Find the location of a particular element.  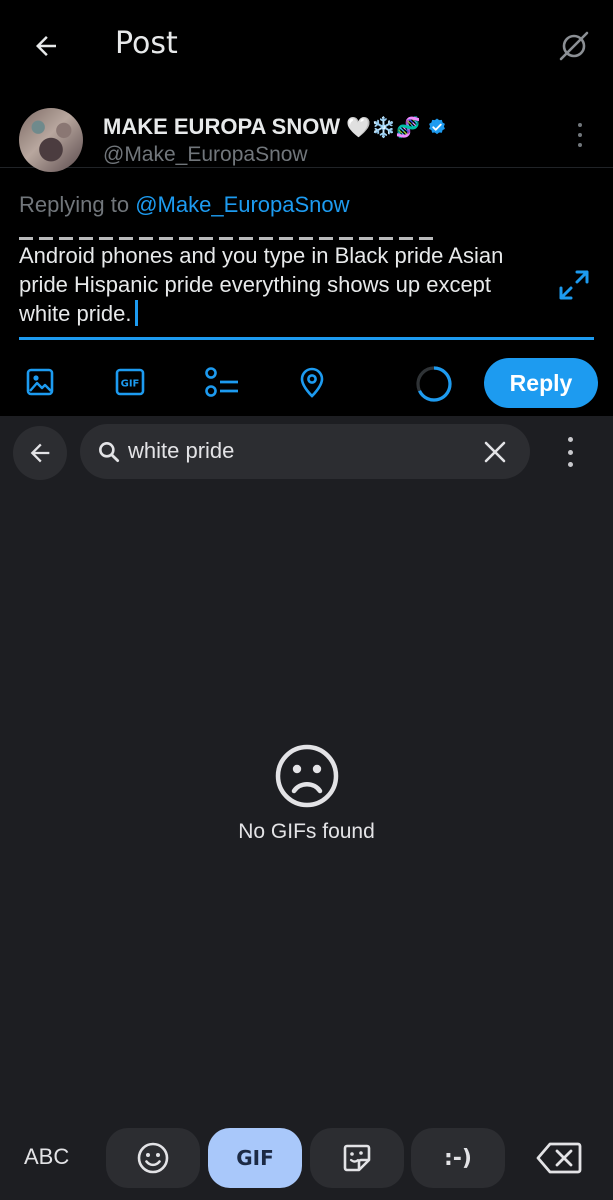

gif-tab: GIF is located at coordinates (255, 1158).